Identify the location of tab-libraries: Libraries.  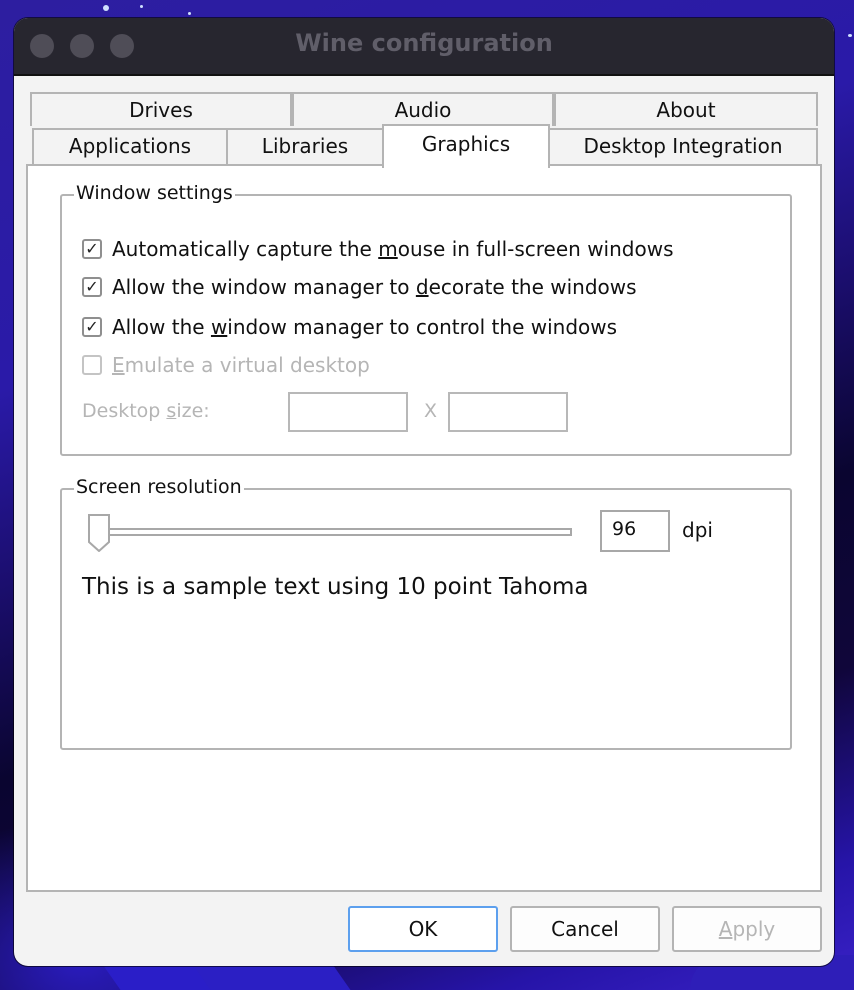
(305, 147).